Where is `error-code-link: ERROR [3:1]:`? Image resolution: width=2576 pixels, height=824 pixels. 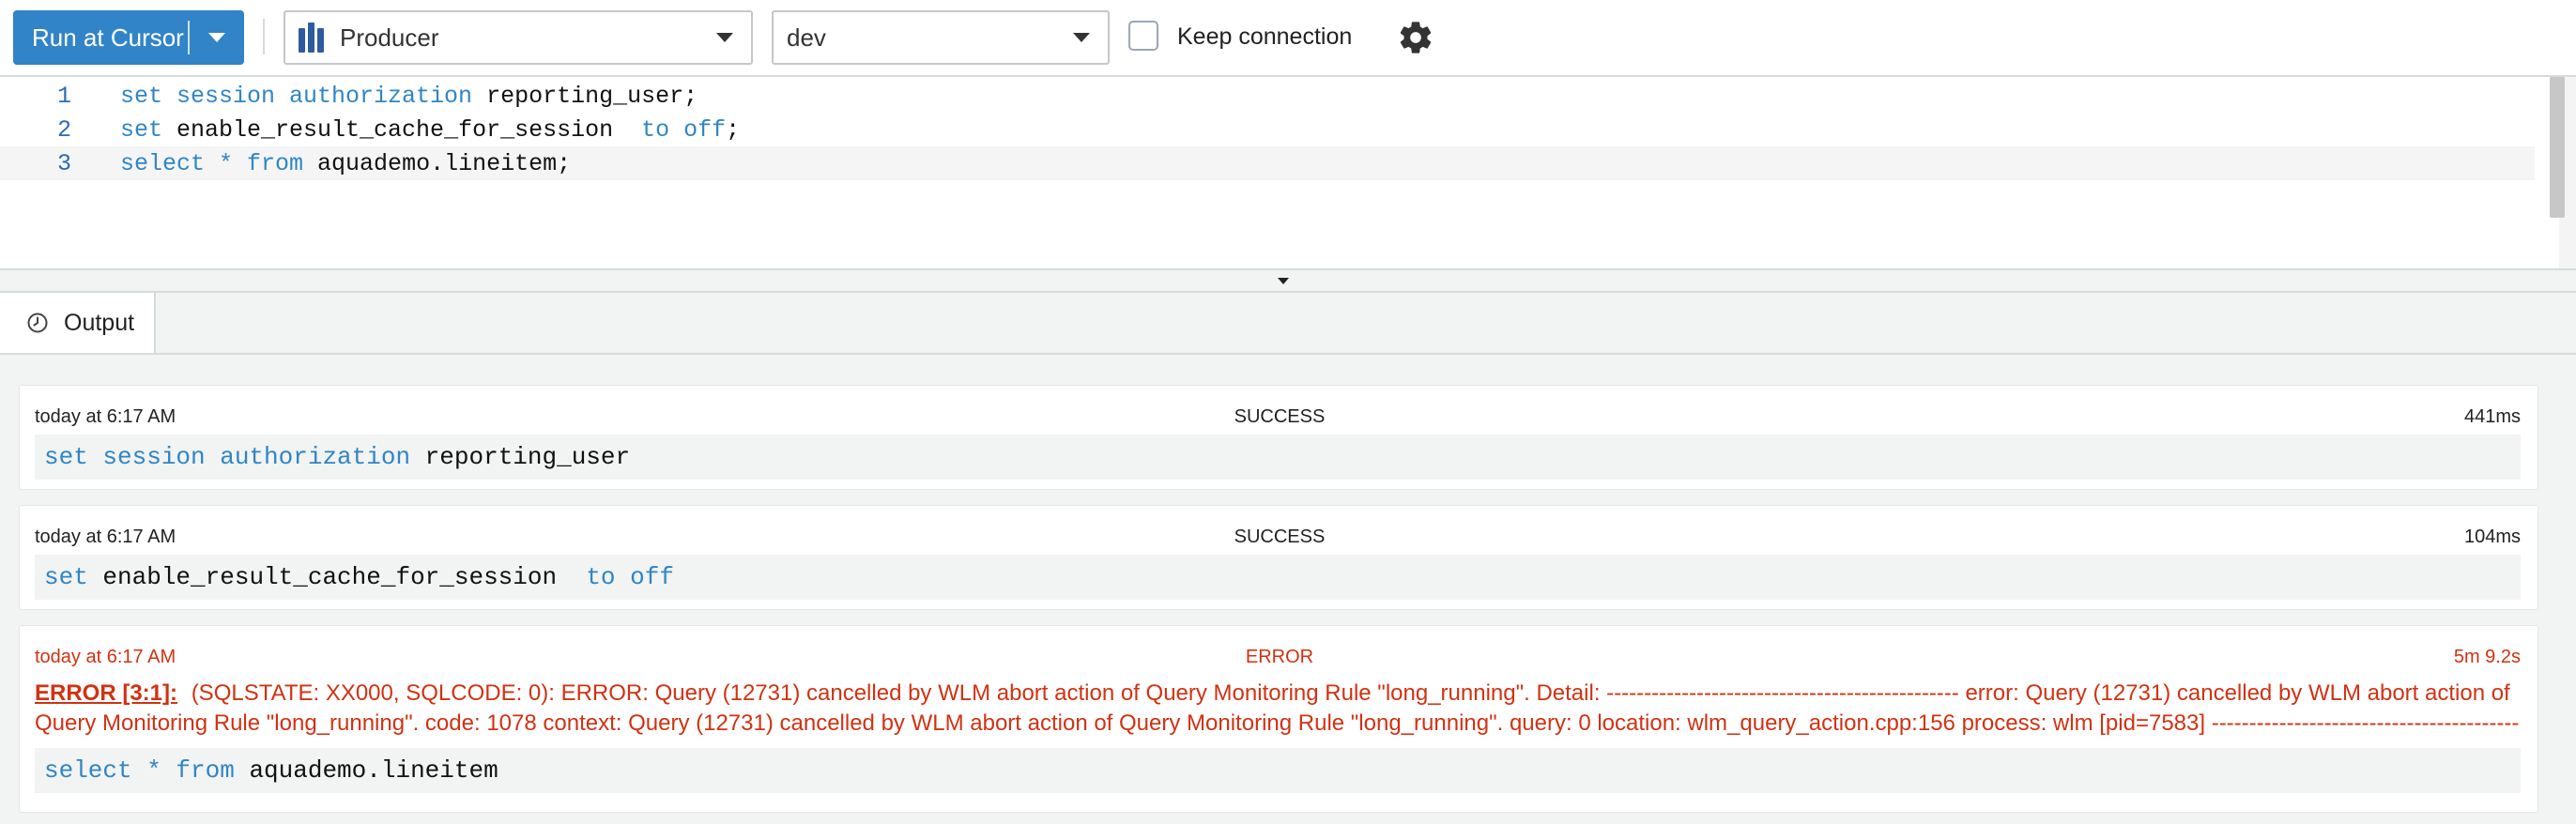 error-code-link: ERROR [3:1]: is located at coordinates (106, 693).